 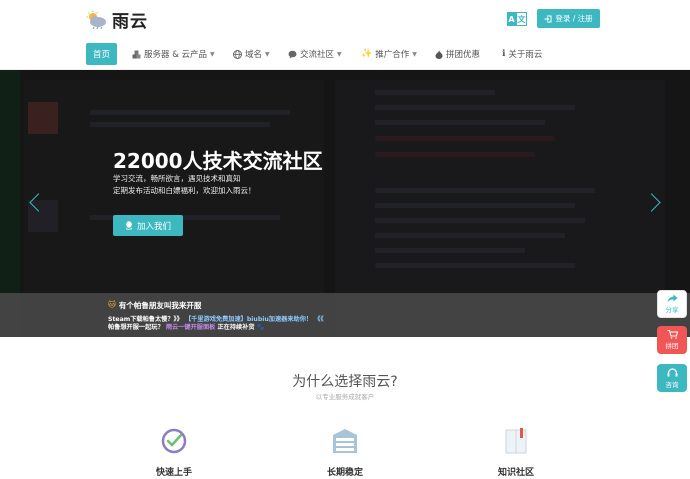 I want to click on nav-label: 首页, so click(x=102, y=55).